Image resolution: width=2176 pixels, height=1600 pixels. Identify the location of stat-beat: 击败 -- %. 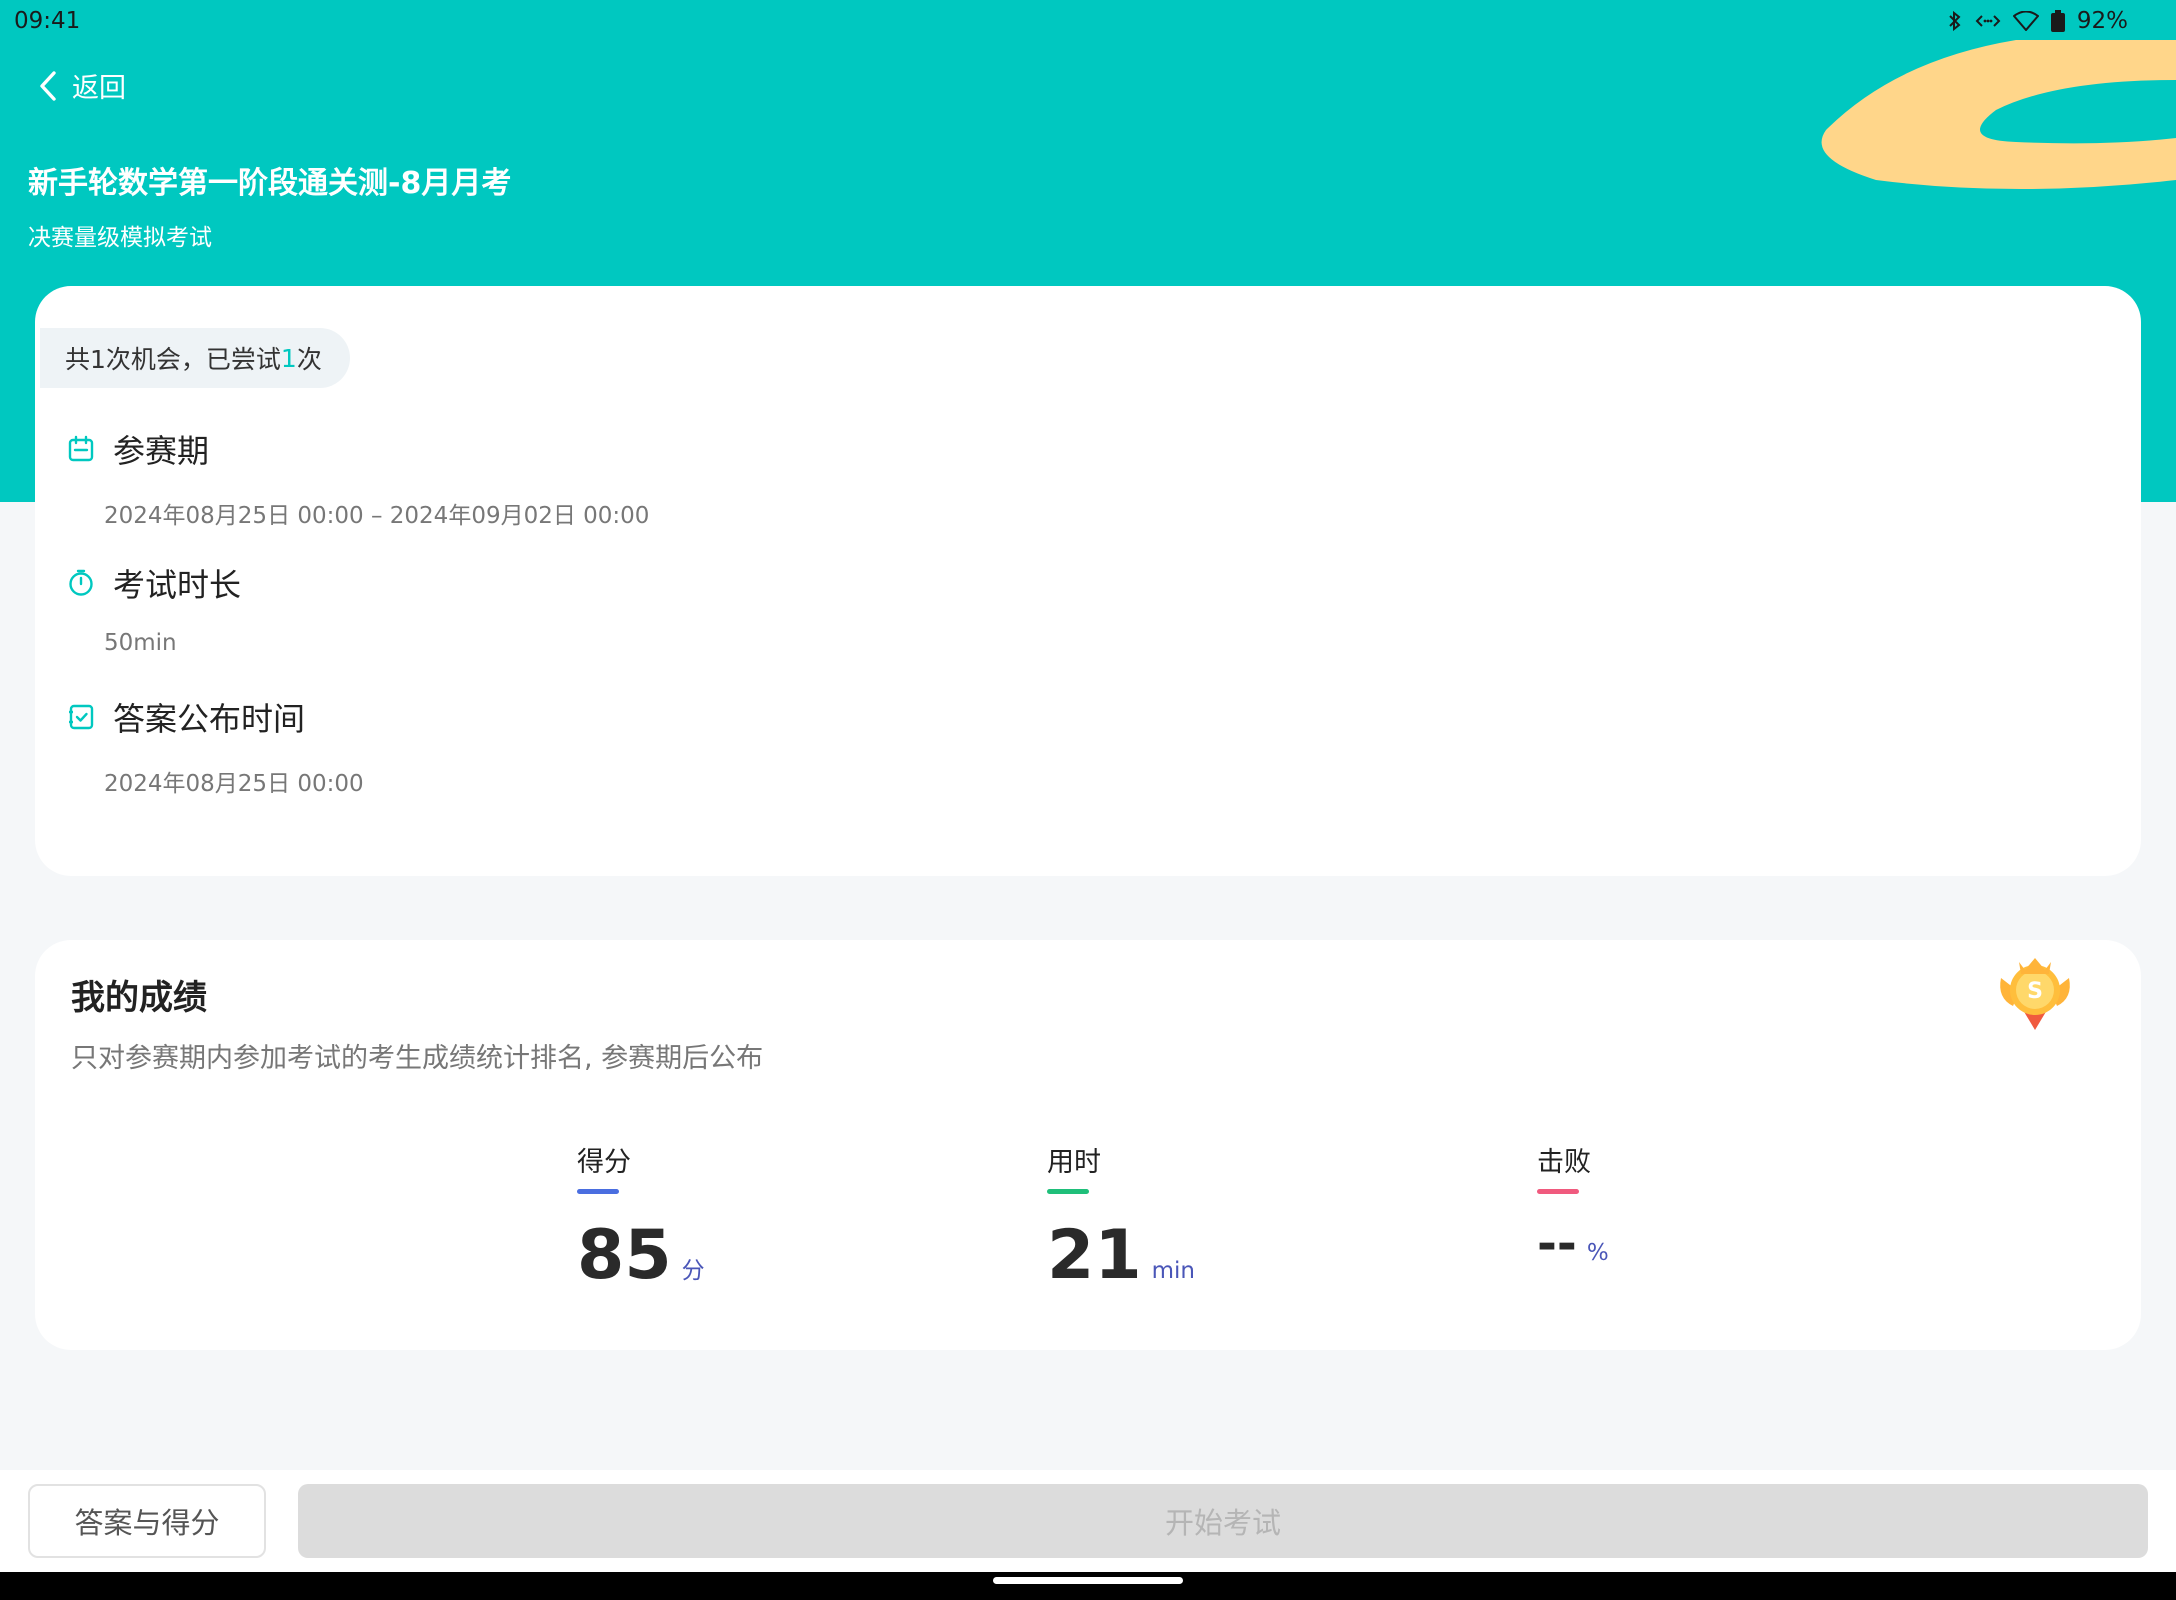
(1573, 1206).